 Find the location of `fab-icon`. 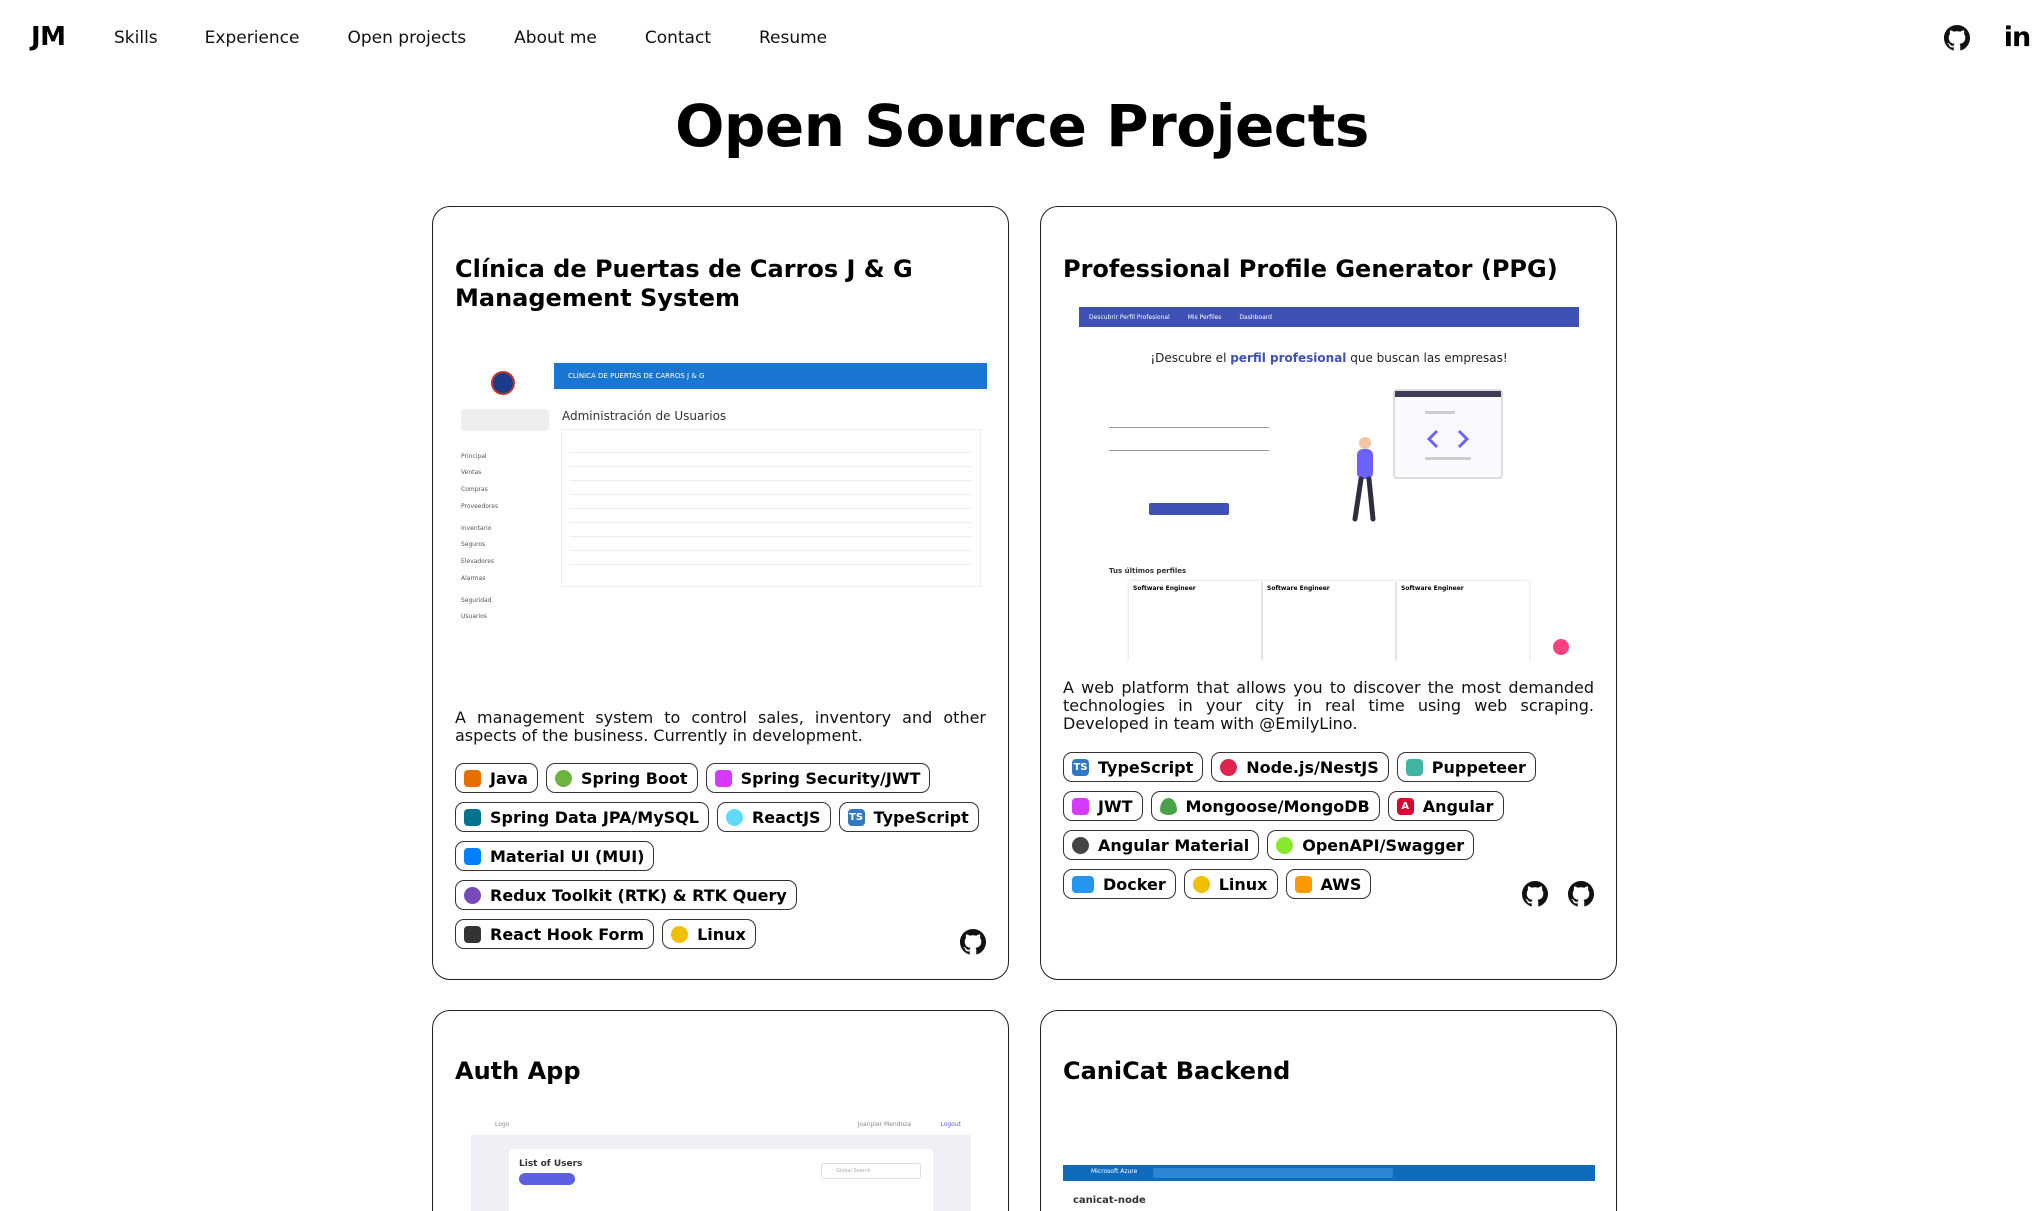

fab-icon is located at coordinates (1561, 647).